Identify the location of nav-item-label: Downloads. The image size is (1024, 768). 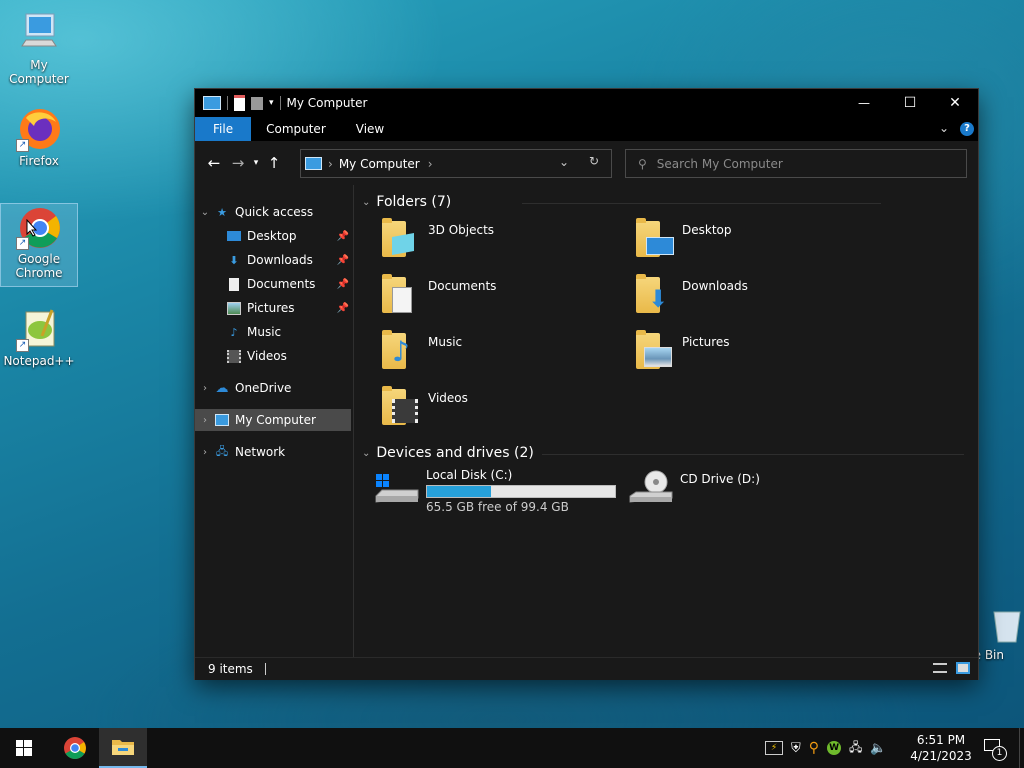
(280, 260).